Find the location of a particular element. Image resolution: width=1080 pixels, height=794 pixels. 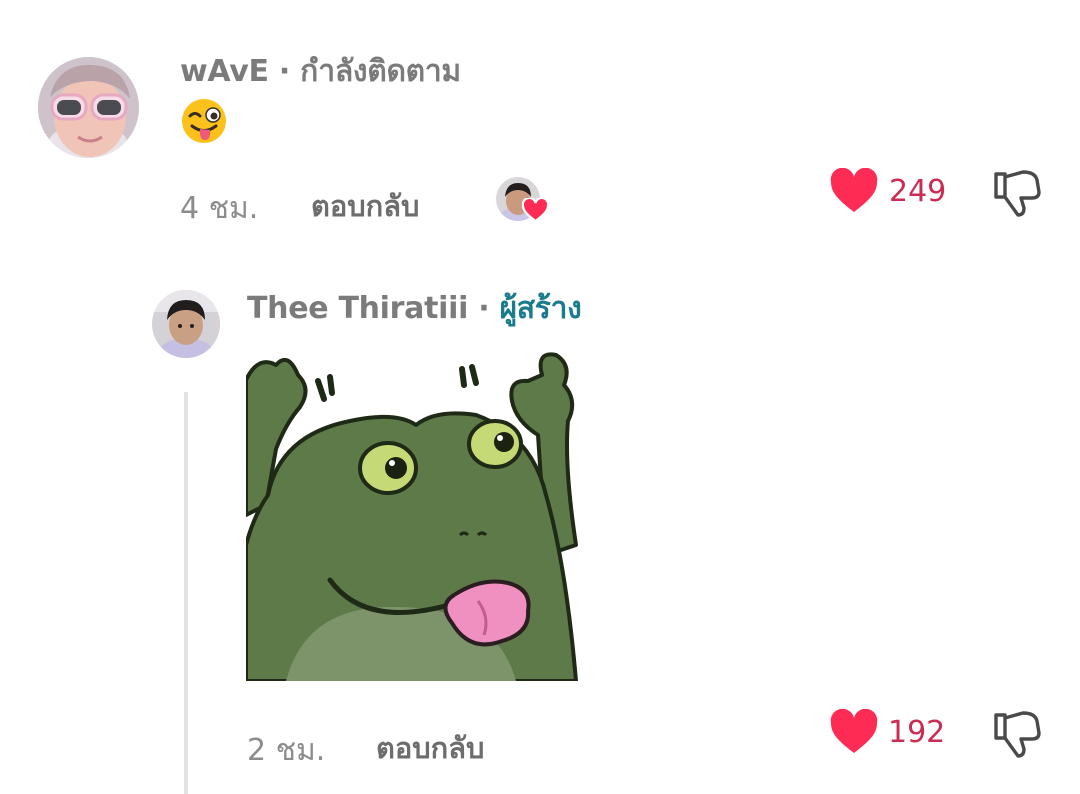

comment-timestamp: 2 ชม. is located at coordinates (286, 750).